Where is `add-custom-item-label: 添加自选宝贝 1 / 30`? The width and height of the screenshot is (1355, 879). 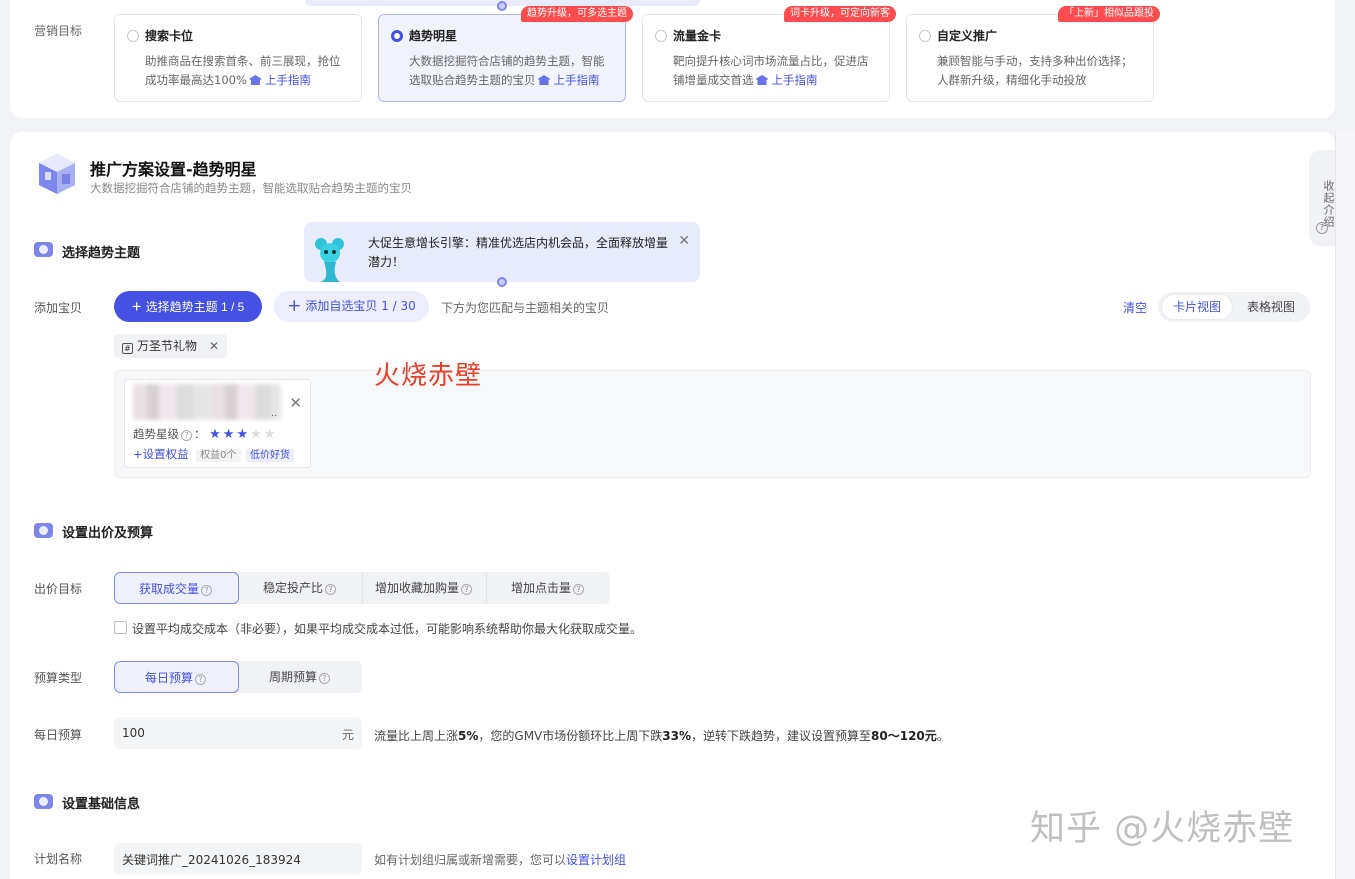
add-custom-item-label: 添加自选宝贝 1 / 30 is located at coordinates (360, 306).